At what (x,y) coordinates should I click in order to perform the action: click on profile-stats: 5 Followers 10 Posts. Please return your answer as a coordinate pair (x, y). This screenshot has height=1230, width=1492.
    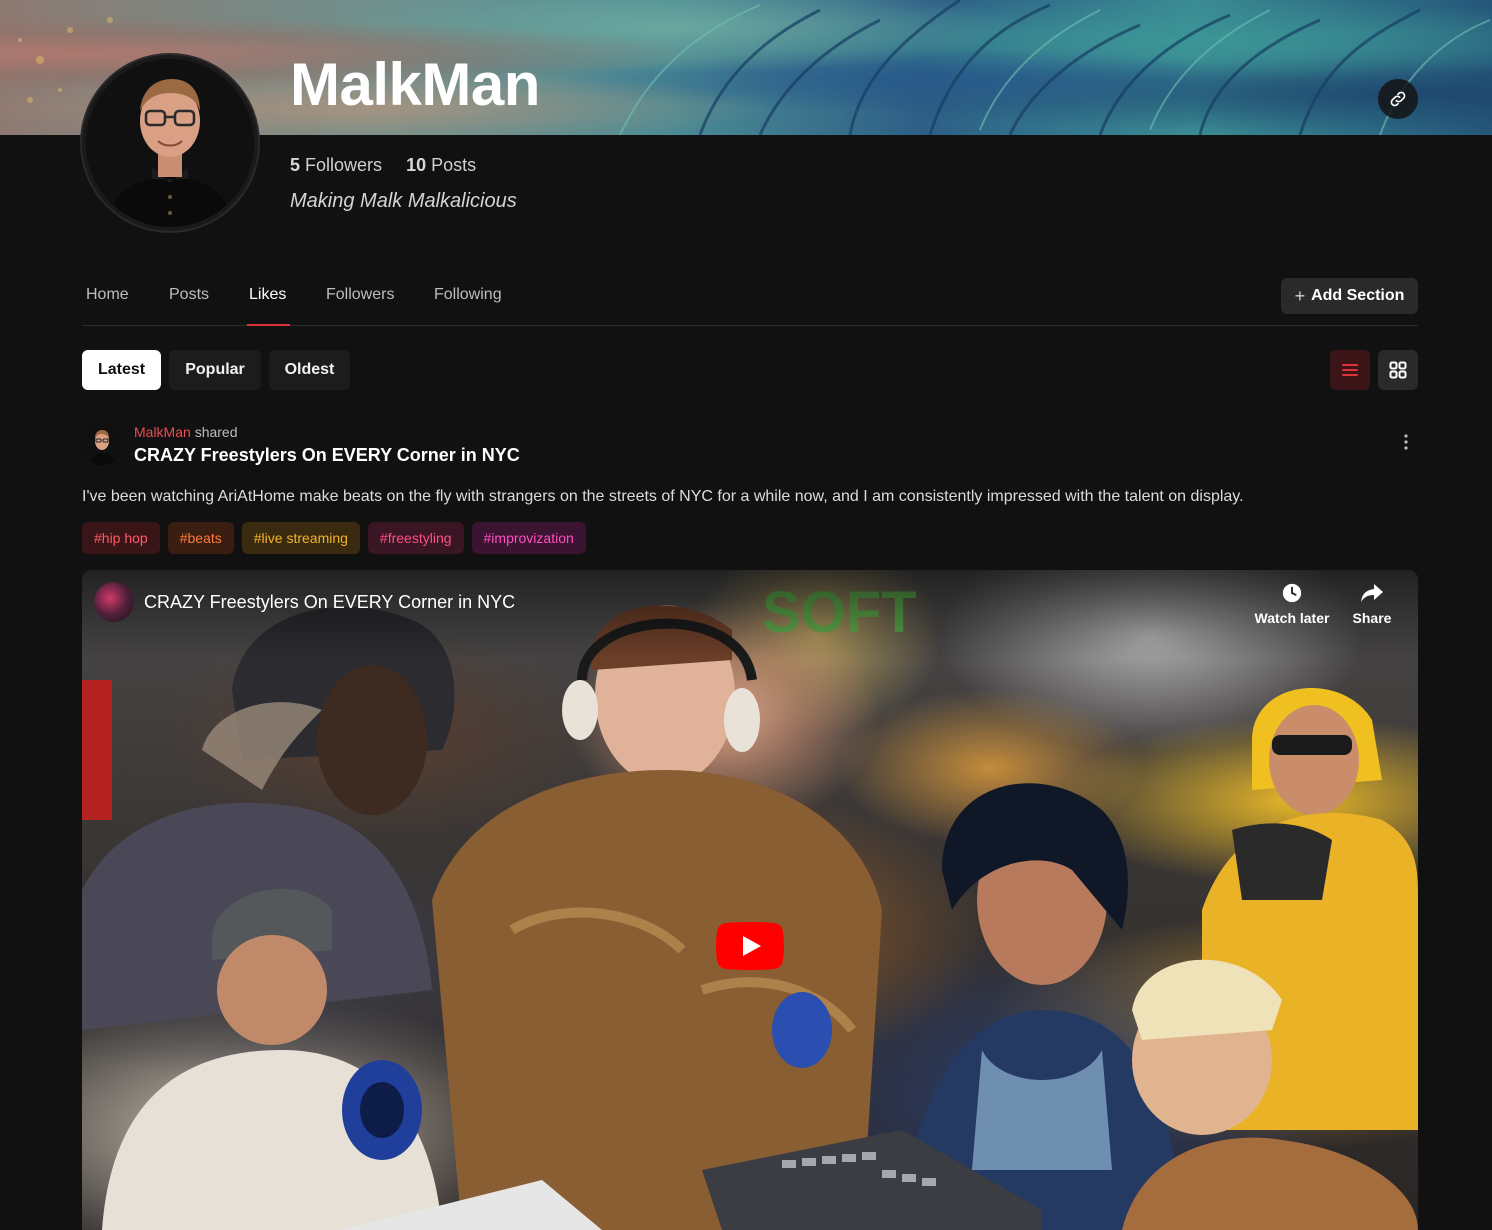
    Looking at the image, I should click on (383, 165).